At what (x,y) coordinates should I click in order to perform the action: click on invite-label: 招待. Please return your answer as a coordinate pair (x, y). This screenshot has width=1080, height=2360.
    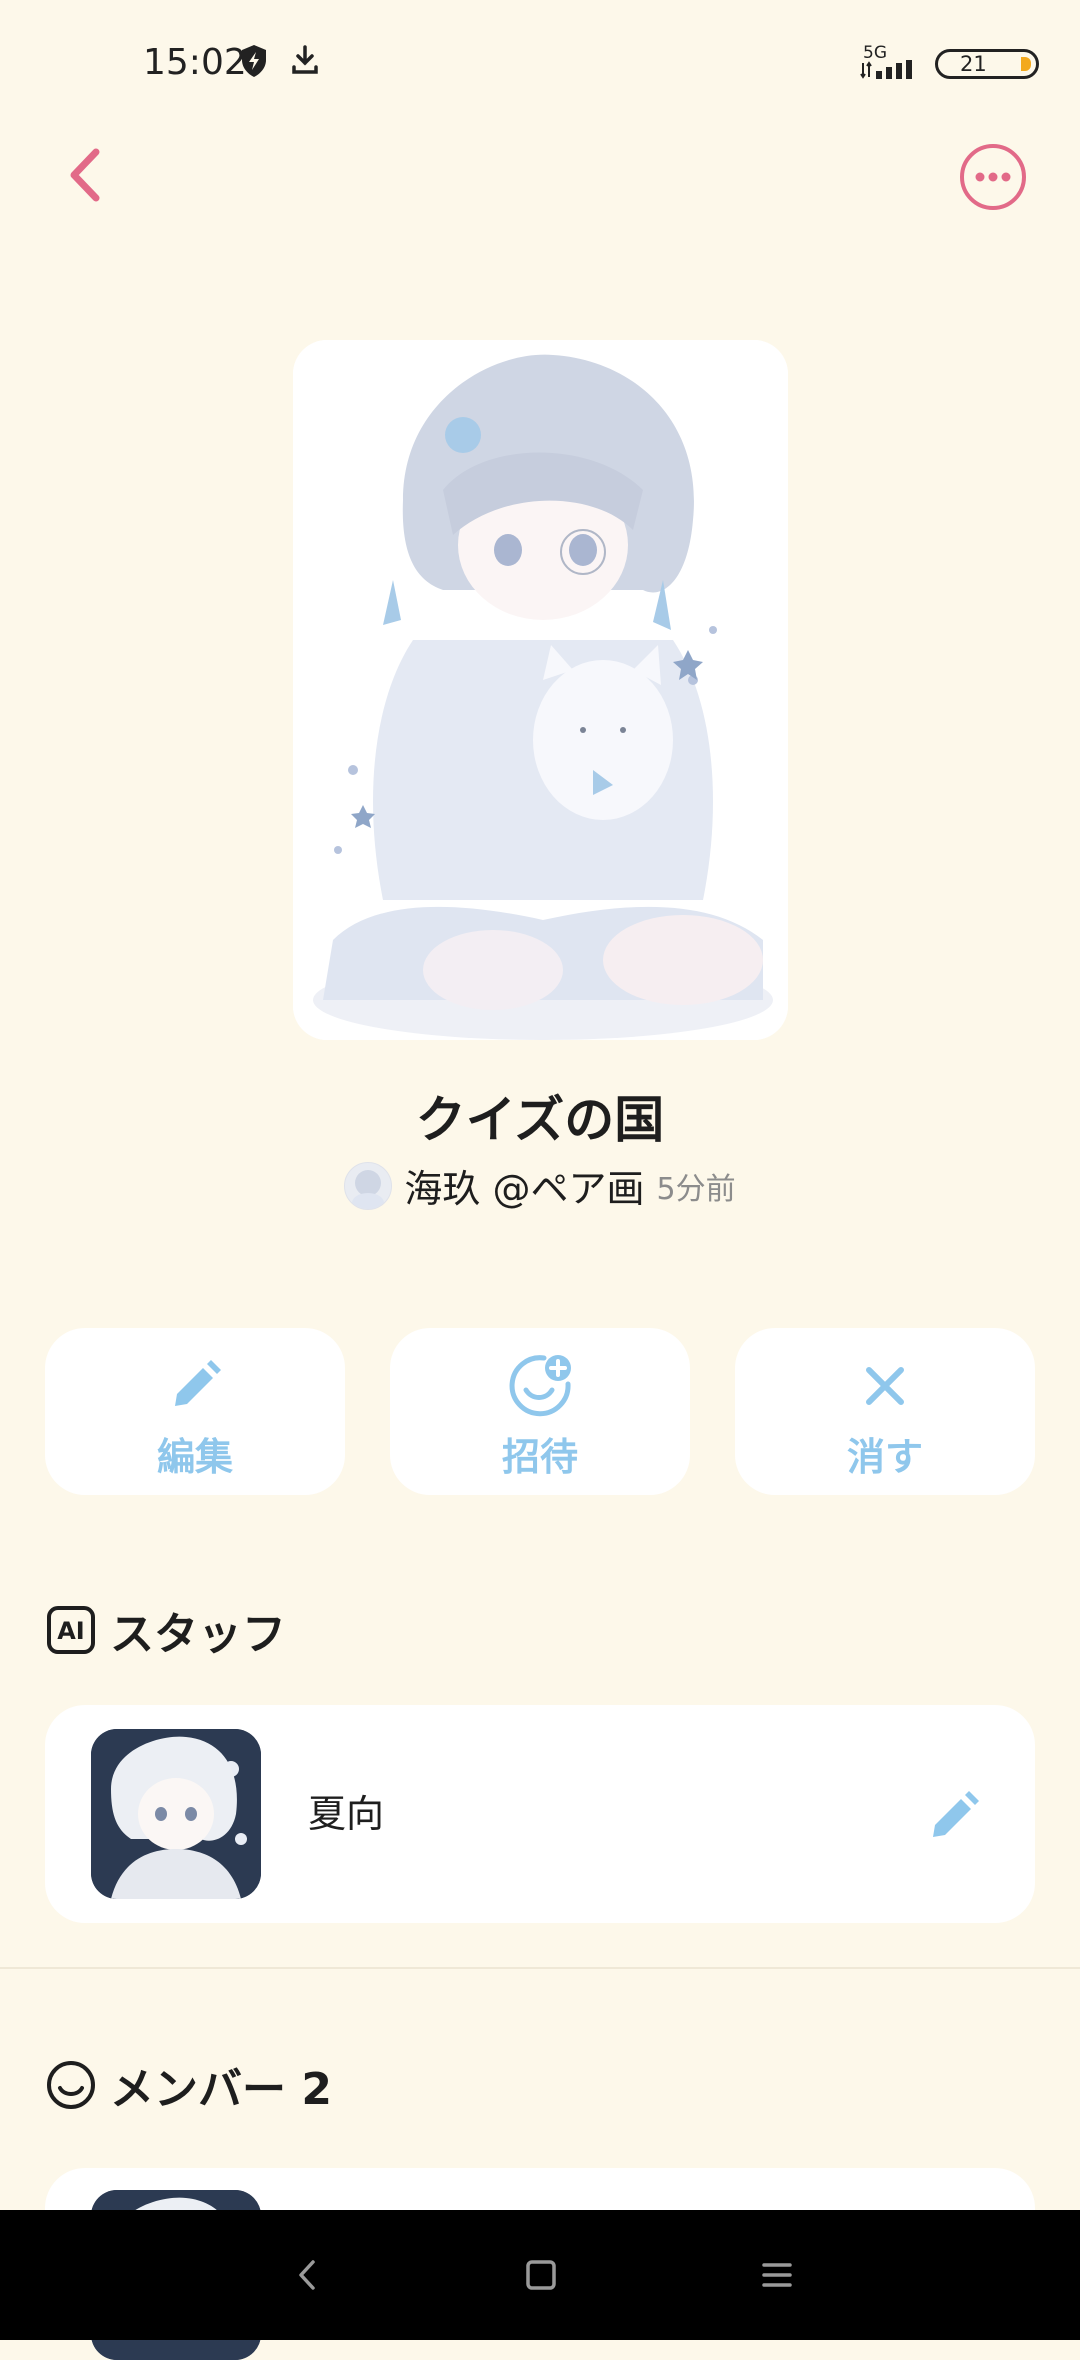
    Looking at the image, I should click on (539, 1457).